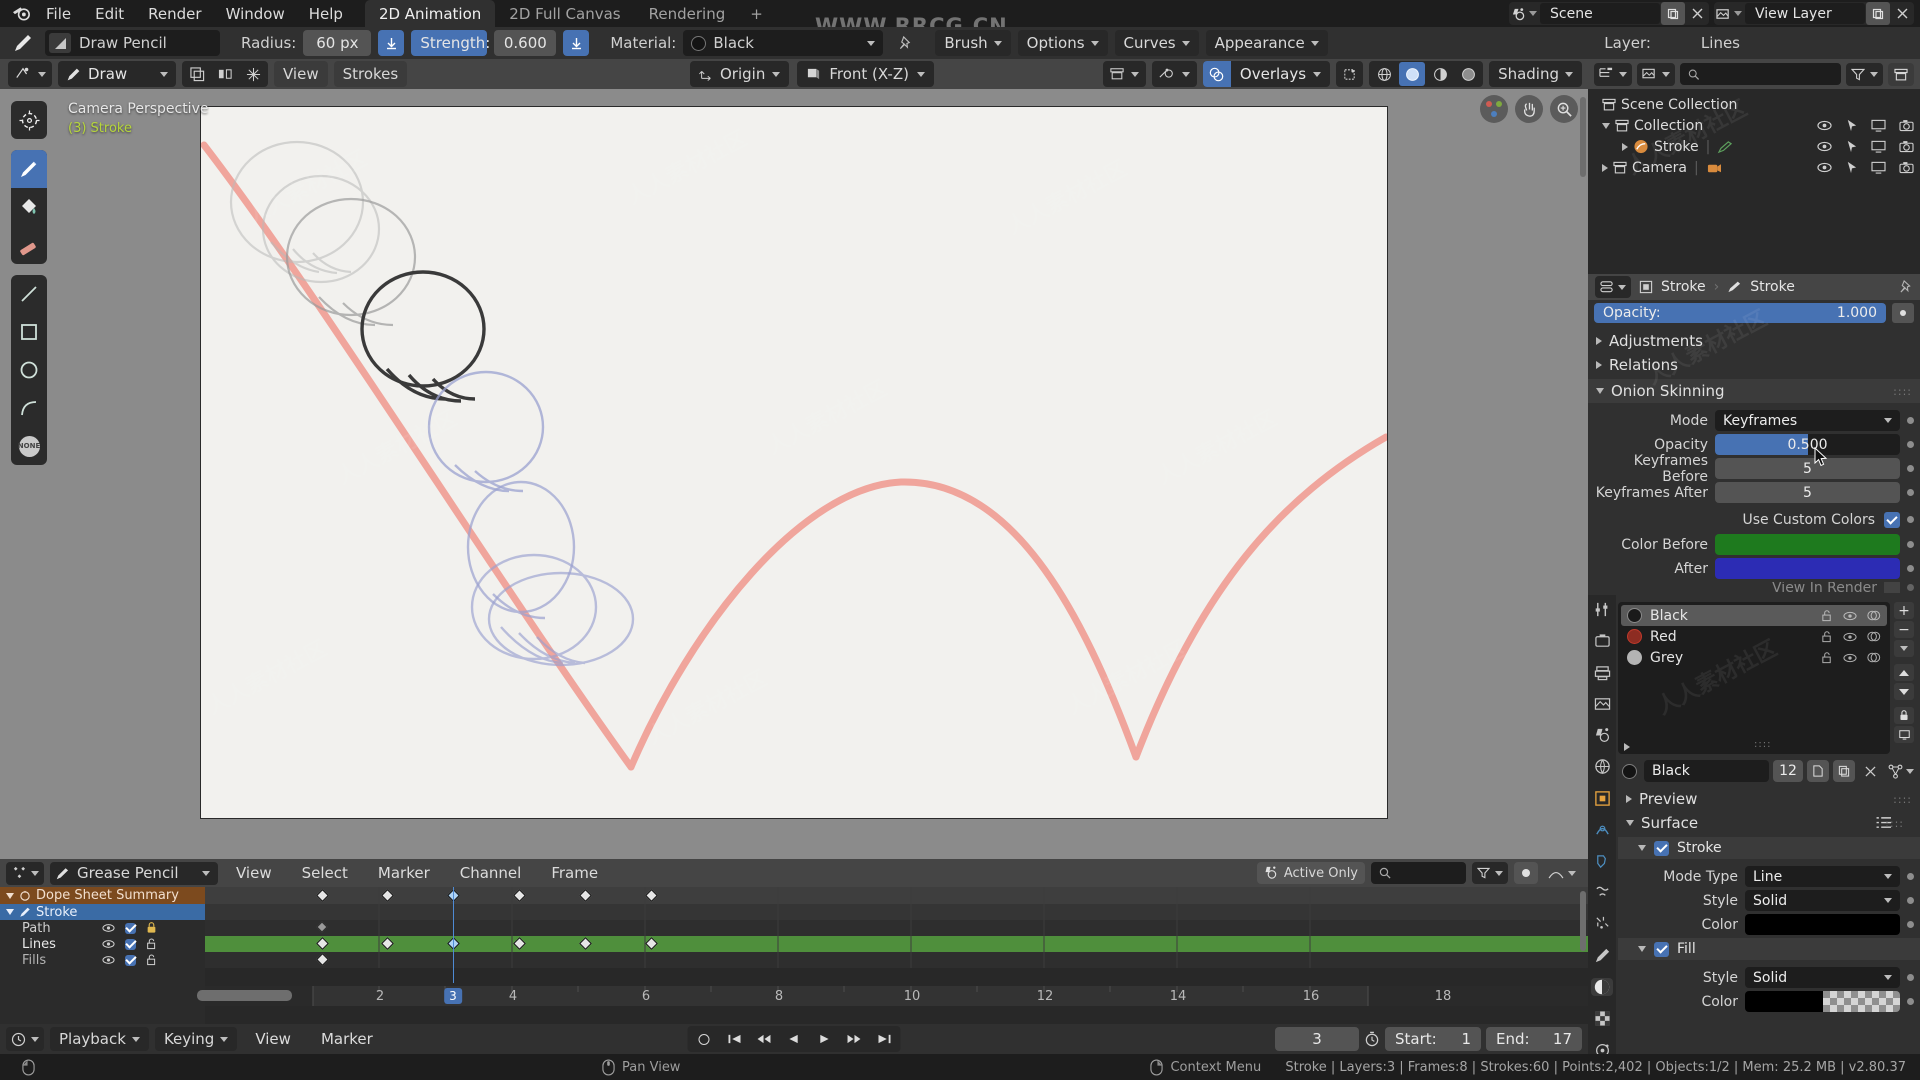 The height and width of the screenshot is (1080, 1920). Describe the element at coordinates (1266, 43) in the screenshot. I see `appearance-menu: Appearance` at that location.